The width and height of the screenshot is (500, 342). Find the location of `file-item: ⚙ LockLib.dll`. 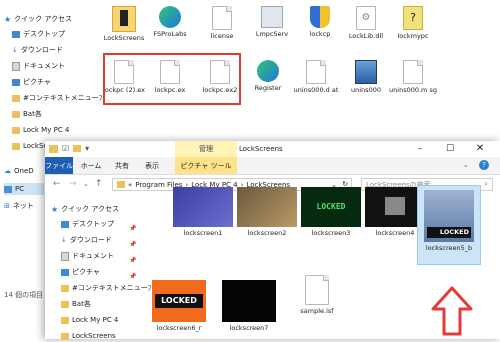

file-item: ⚙ LockLib.dll is located at coordinates (366, 23).